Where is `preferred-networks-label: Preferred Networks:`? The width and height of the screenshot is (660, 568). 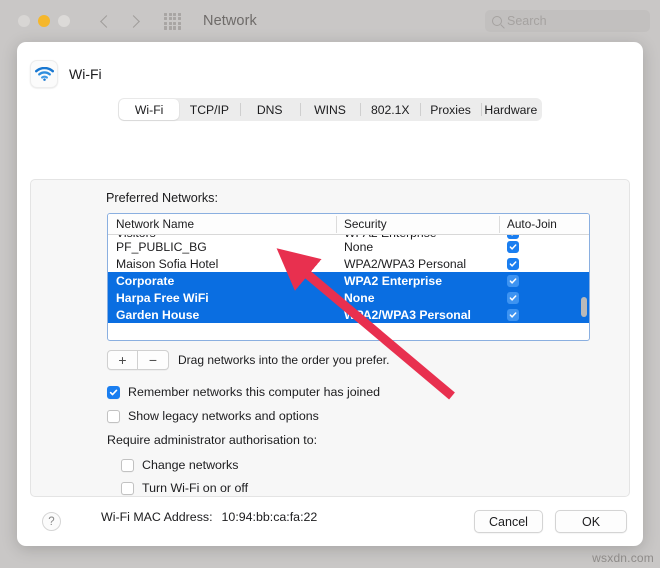 preferred-networks-label: Preferred Networks: is located at coordinates (162, 198).